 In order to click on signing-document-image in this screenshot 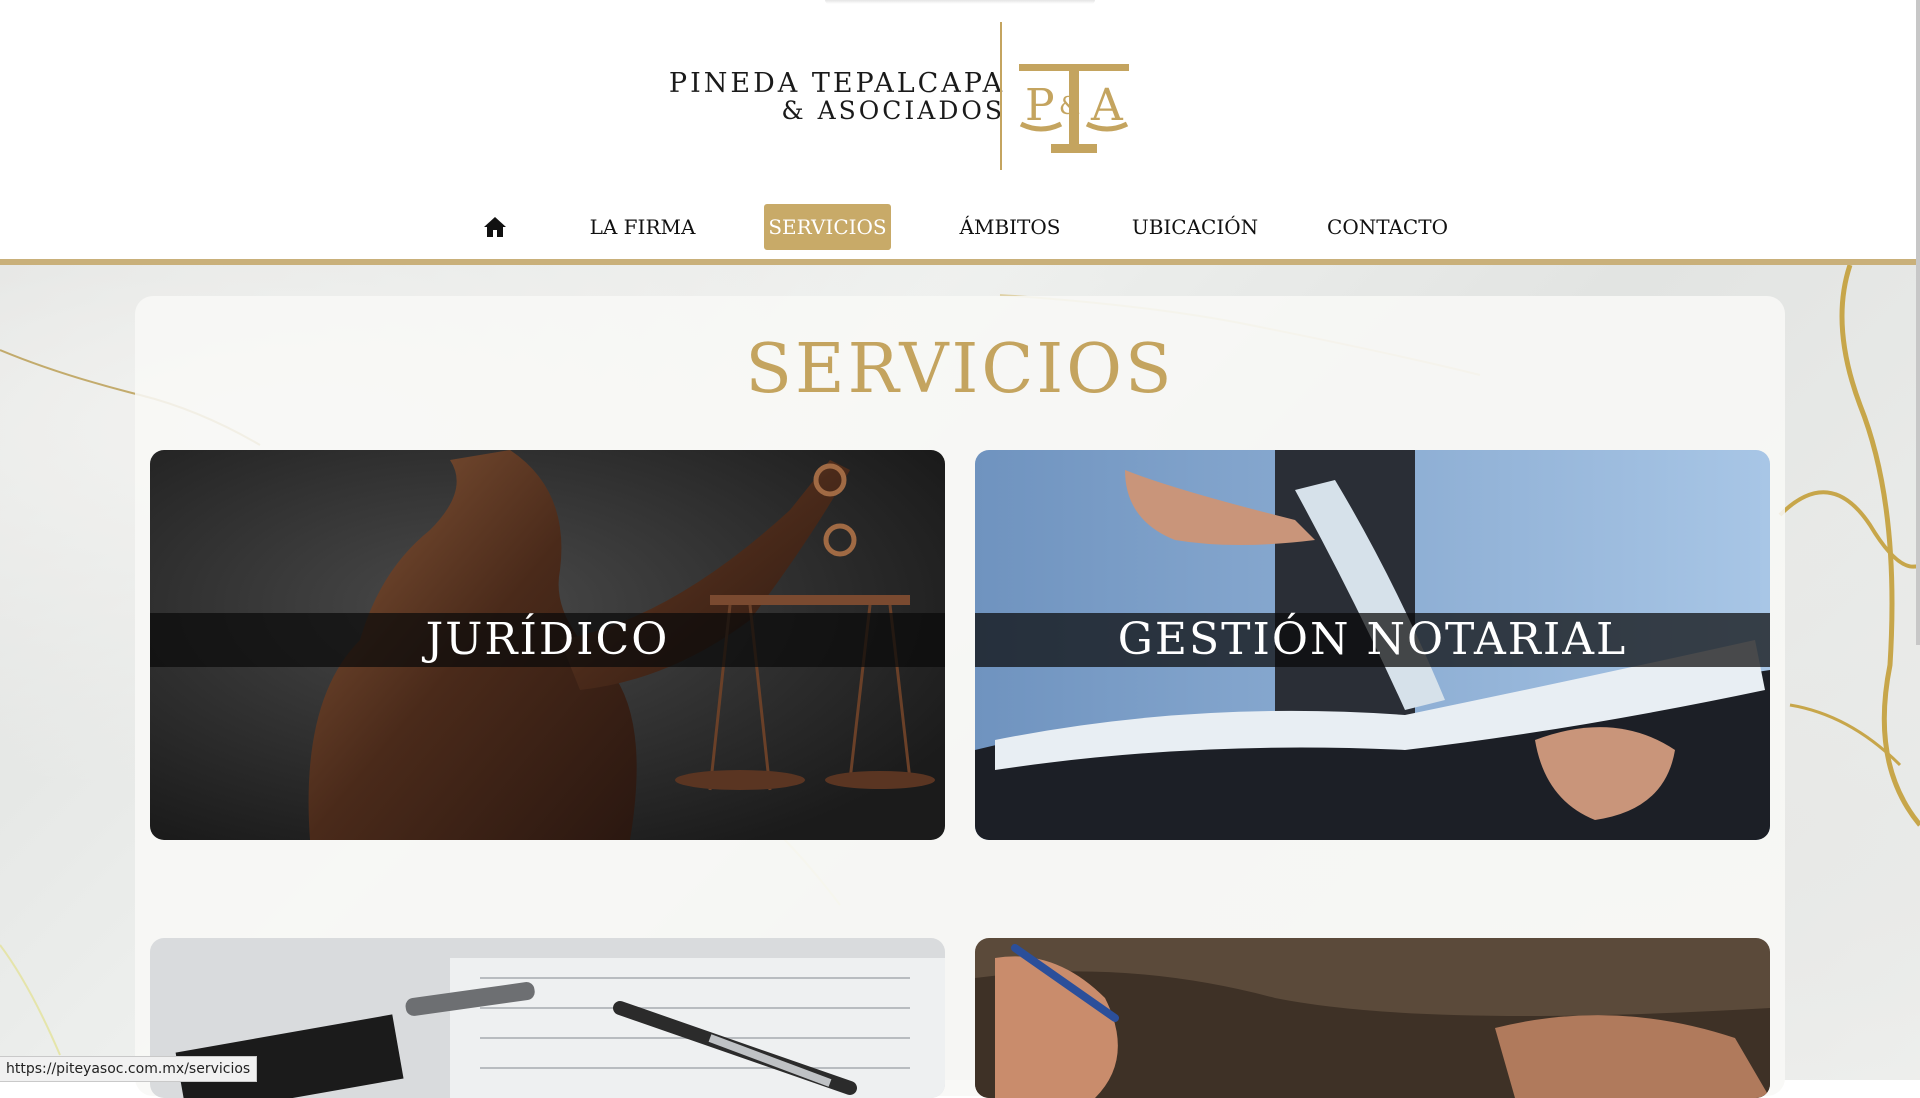, I will do `click(1372, 1018)`.